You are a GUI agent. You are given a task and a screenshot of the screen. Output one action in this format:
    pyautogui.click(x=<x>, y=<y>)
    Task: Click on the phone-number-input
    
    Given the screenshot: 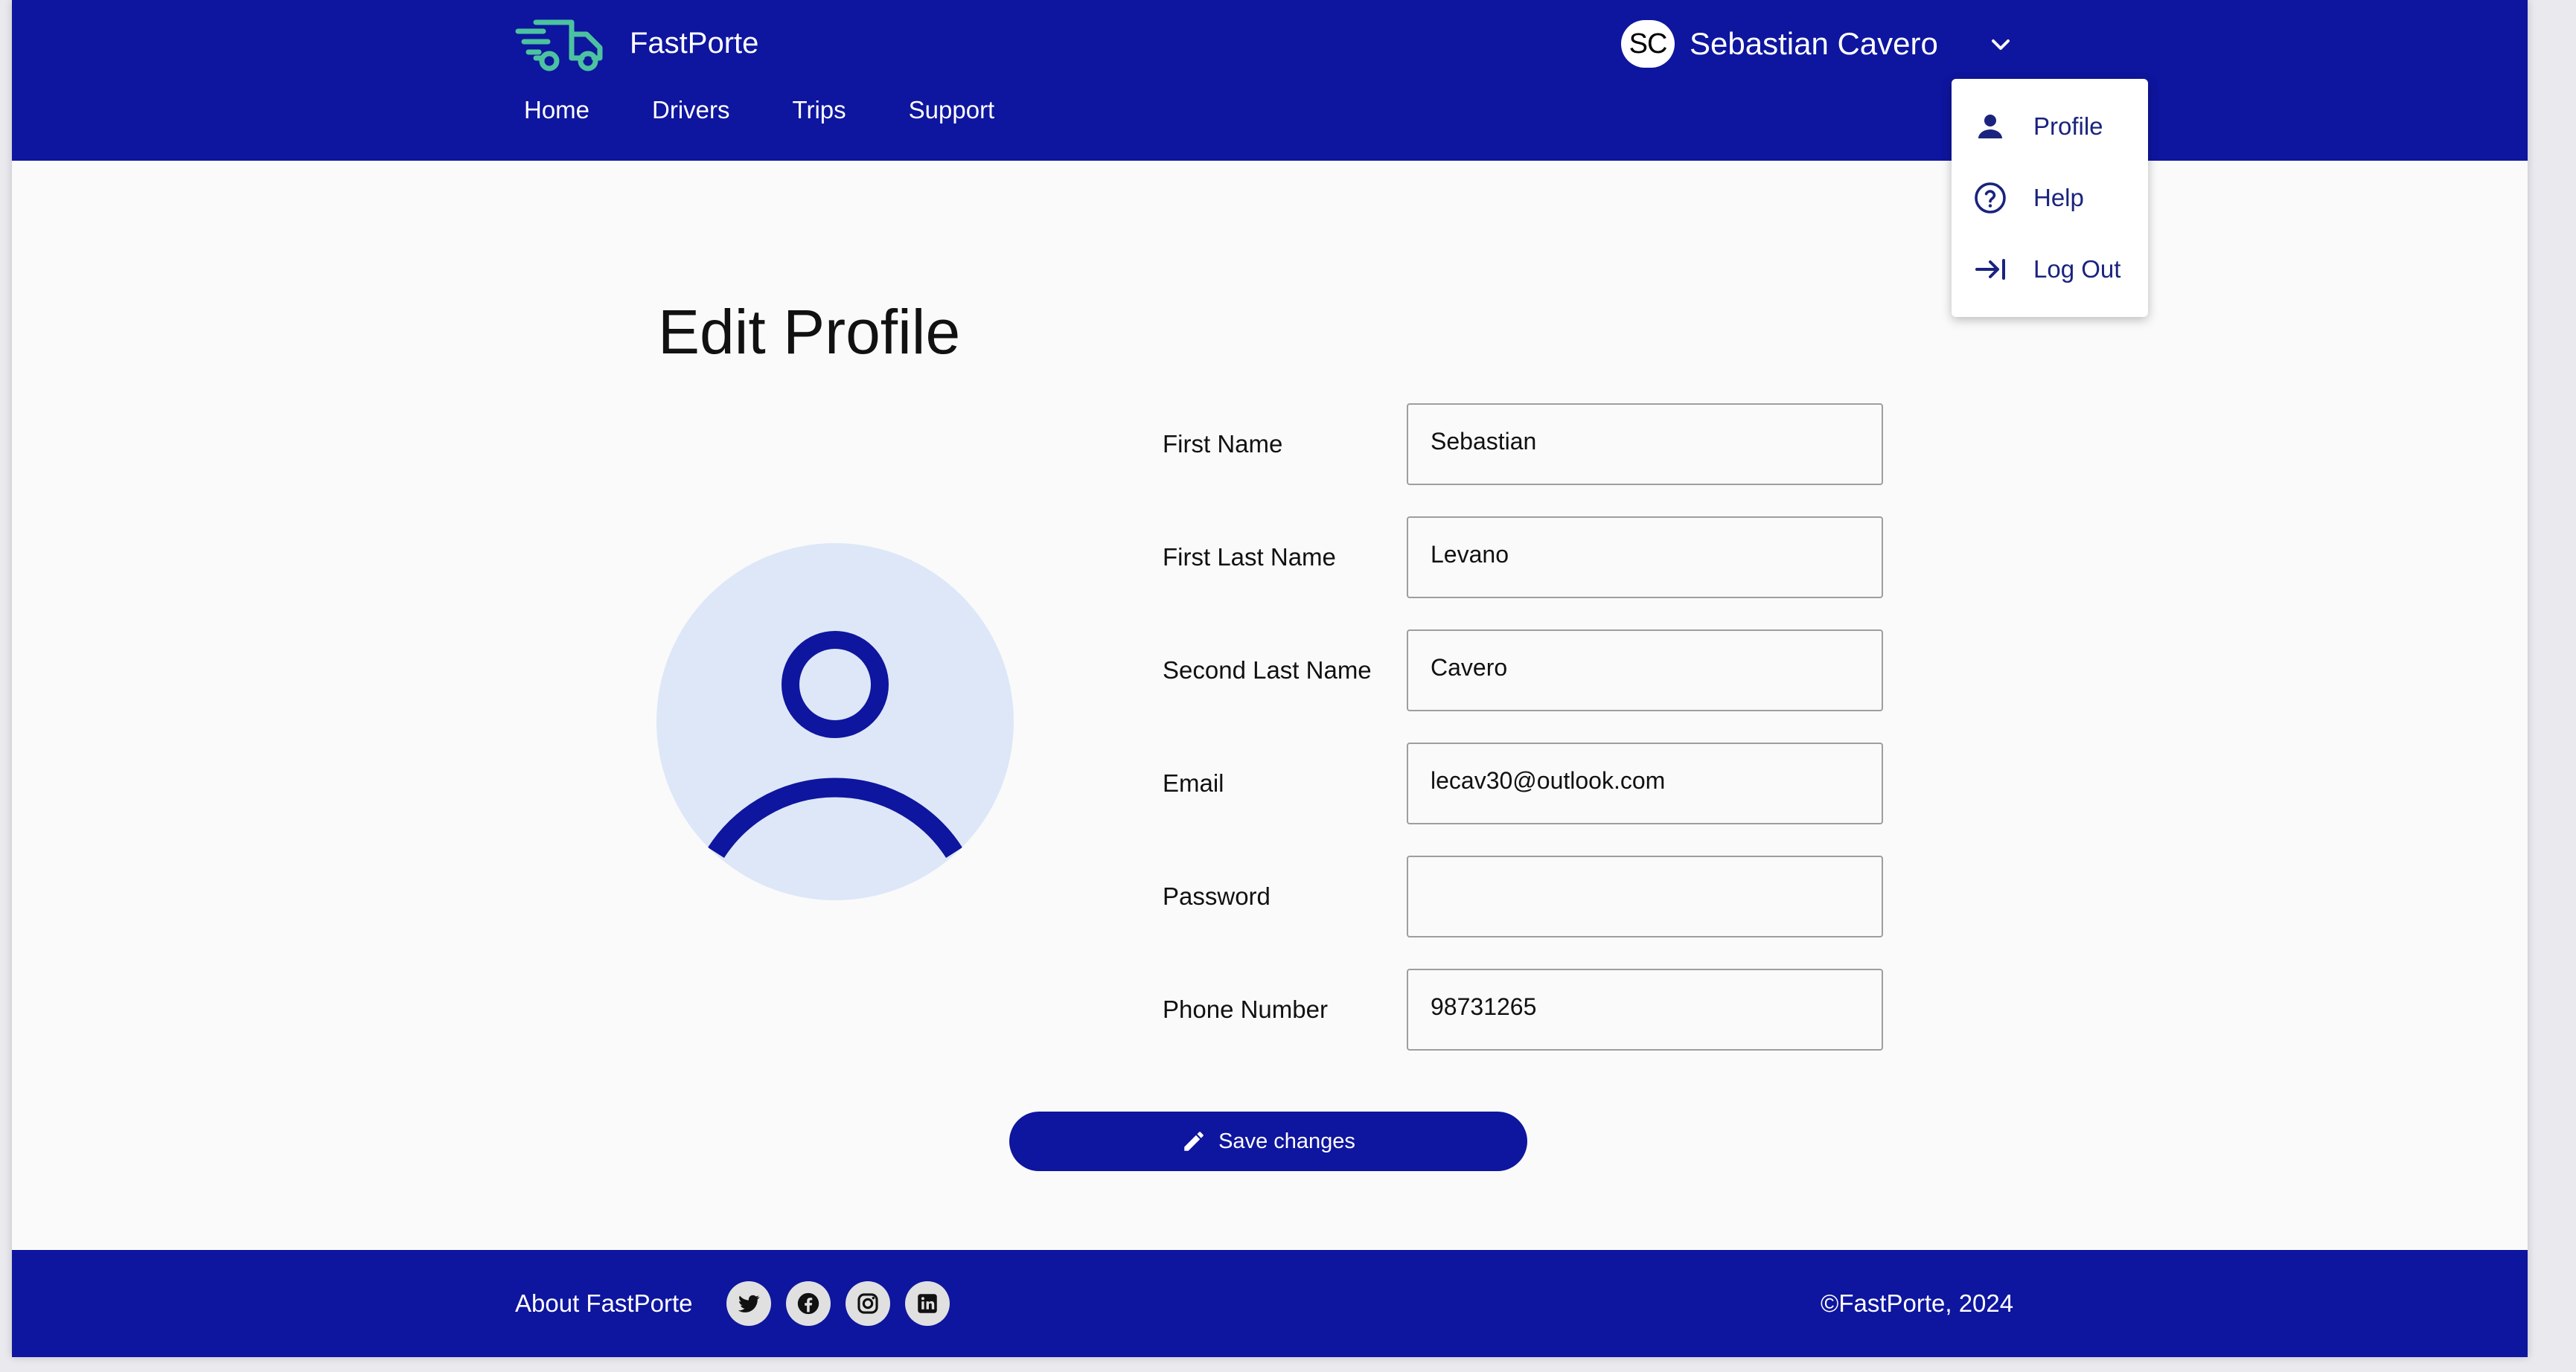 What is the action you would take?
    pyautogui.click(x=1645, y=1010)
    